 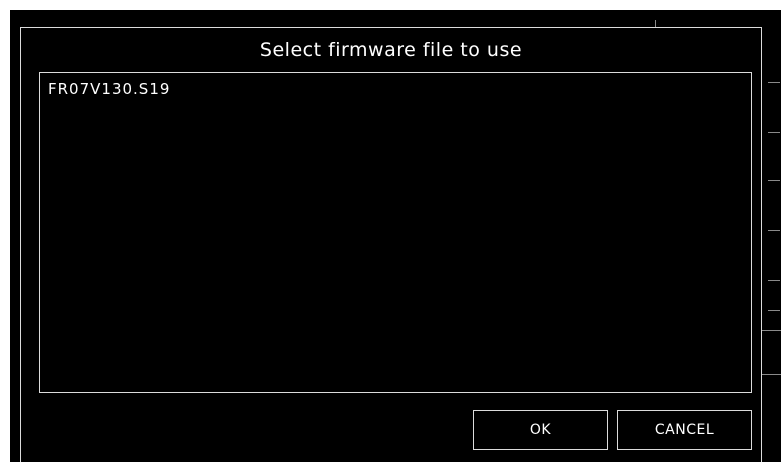 I want to click on ok-button: OK, so click(x=540, y=430).